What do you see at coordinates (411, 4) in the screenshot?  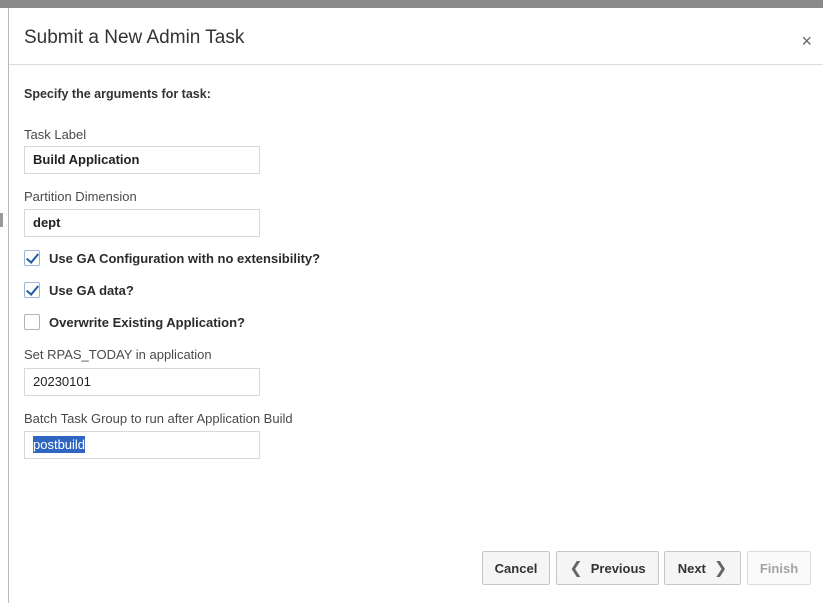 I see `window-top-border` at bounding box center [411, 4].